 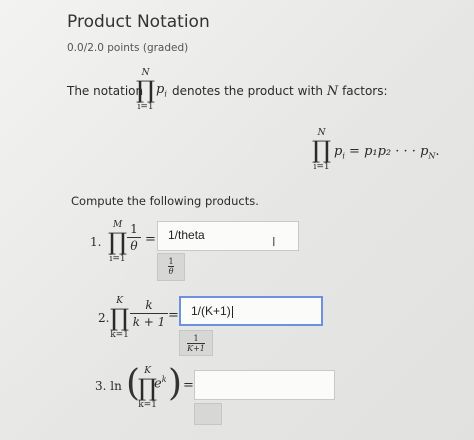 What do you see at coordinates (138, 22) in the screenshot?
I see `problem-title: Product Notation` at bounding box center [138, 22].